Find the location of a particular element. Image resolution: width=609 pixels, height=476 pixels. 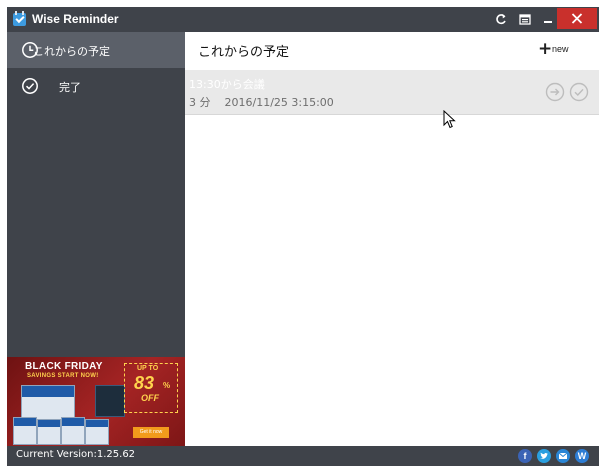

wisecleaner-icon: W is located at coordinates (582, 456).